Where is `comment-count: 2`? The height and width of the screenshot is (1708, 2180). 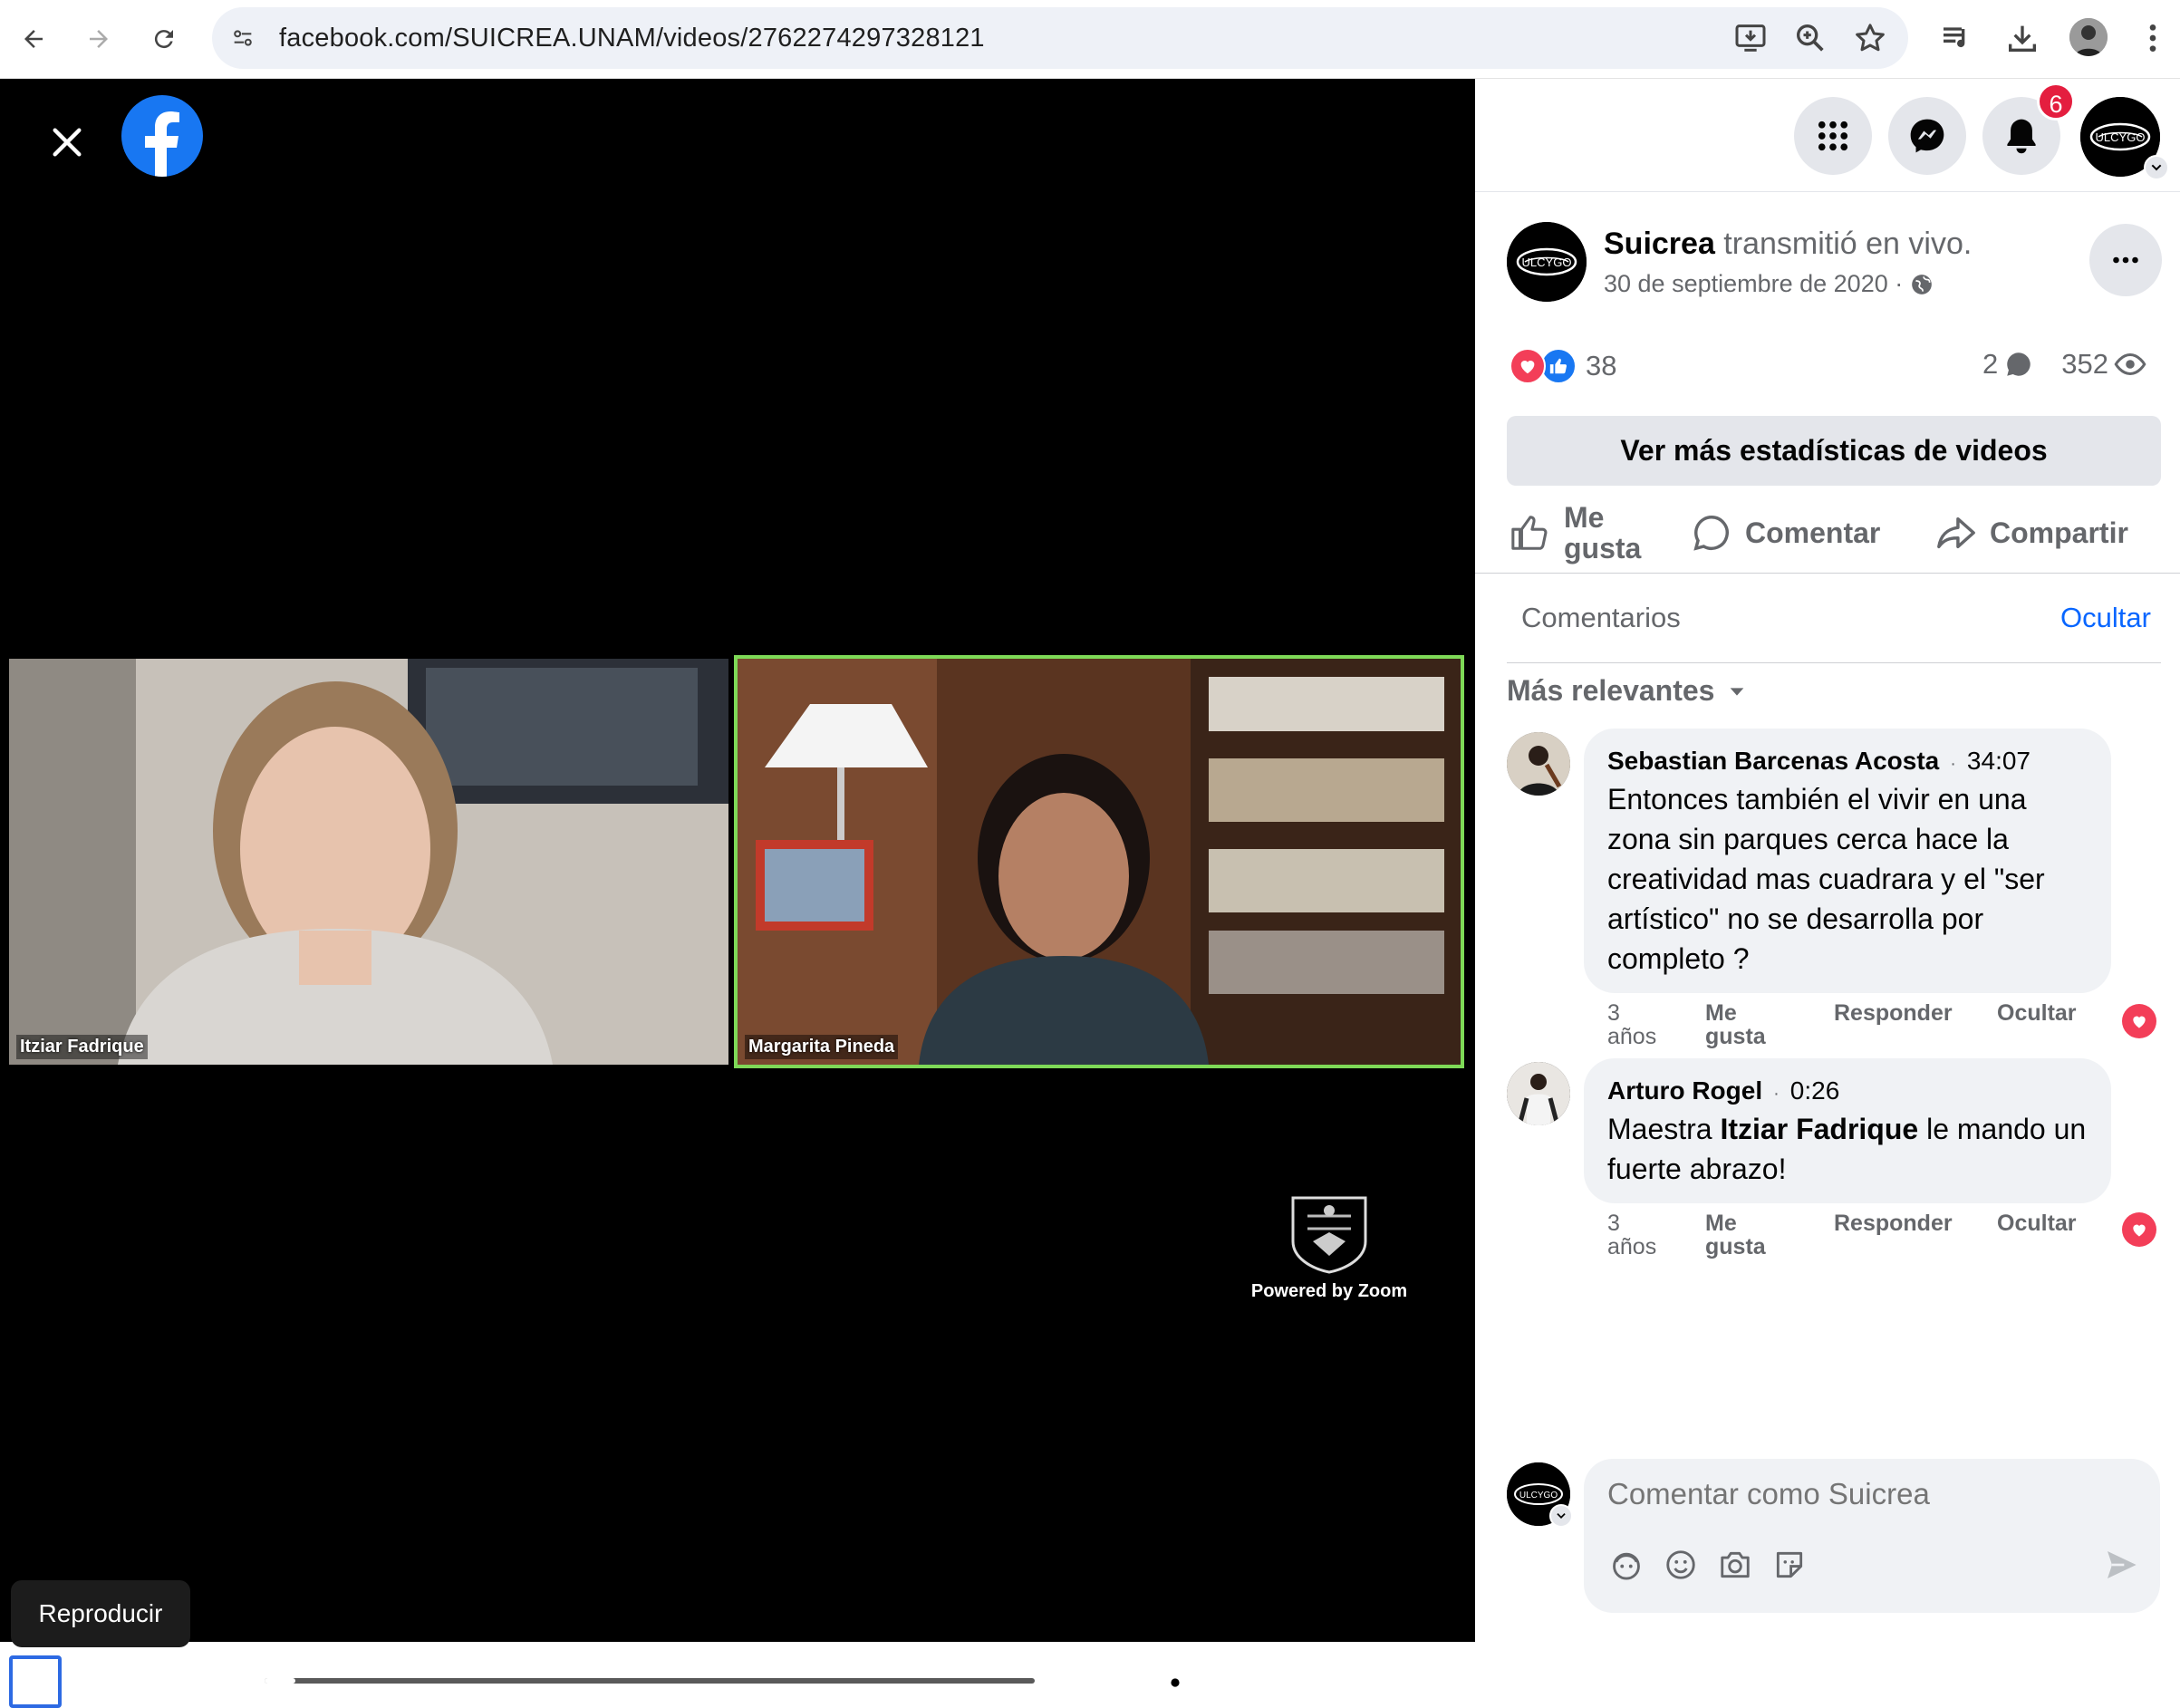 comment-count: 2 is located at coordinates (1990, 364).